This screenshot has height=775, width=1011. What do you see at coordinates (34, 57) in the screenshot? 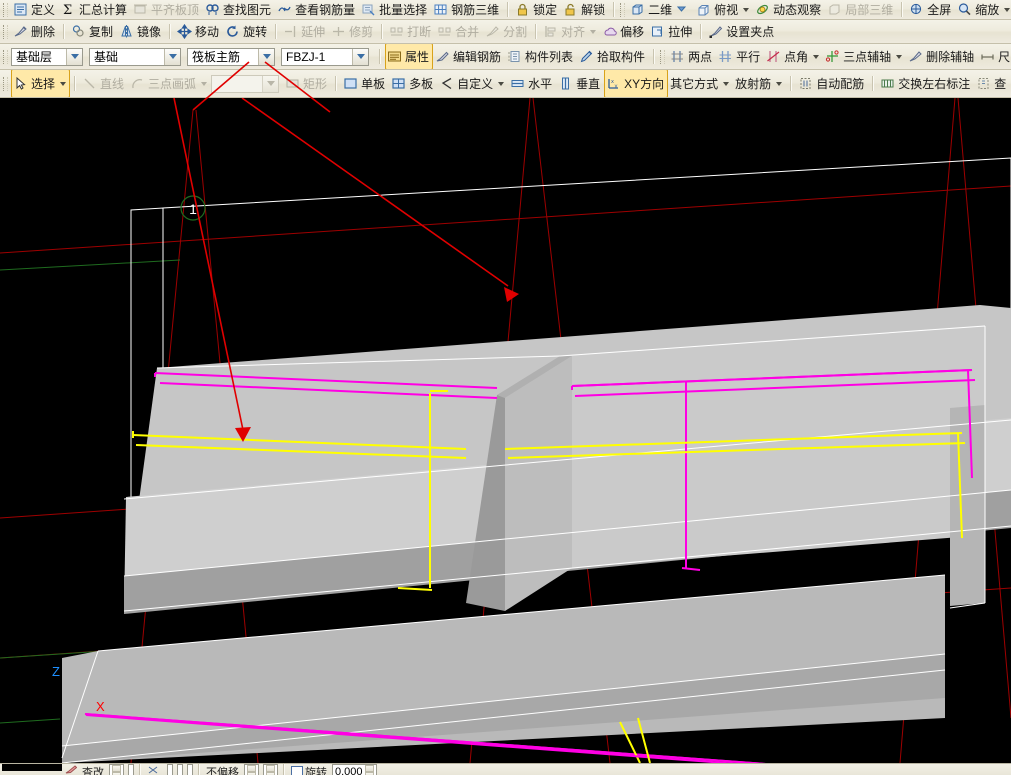
I see `floor-select-value: 基础层` at bounding box center [34, 57].